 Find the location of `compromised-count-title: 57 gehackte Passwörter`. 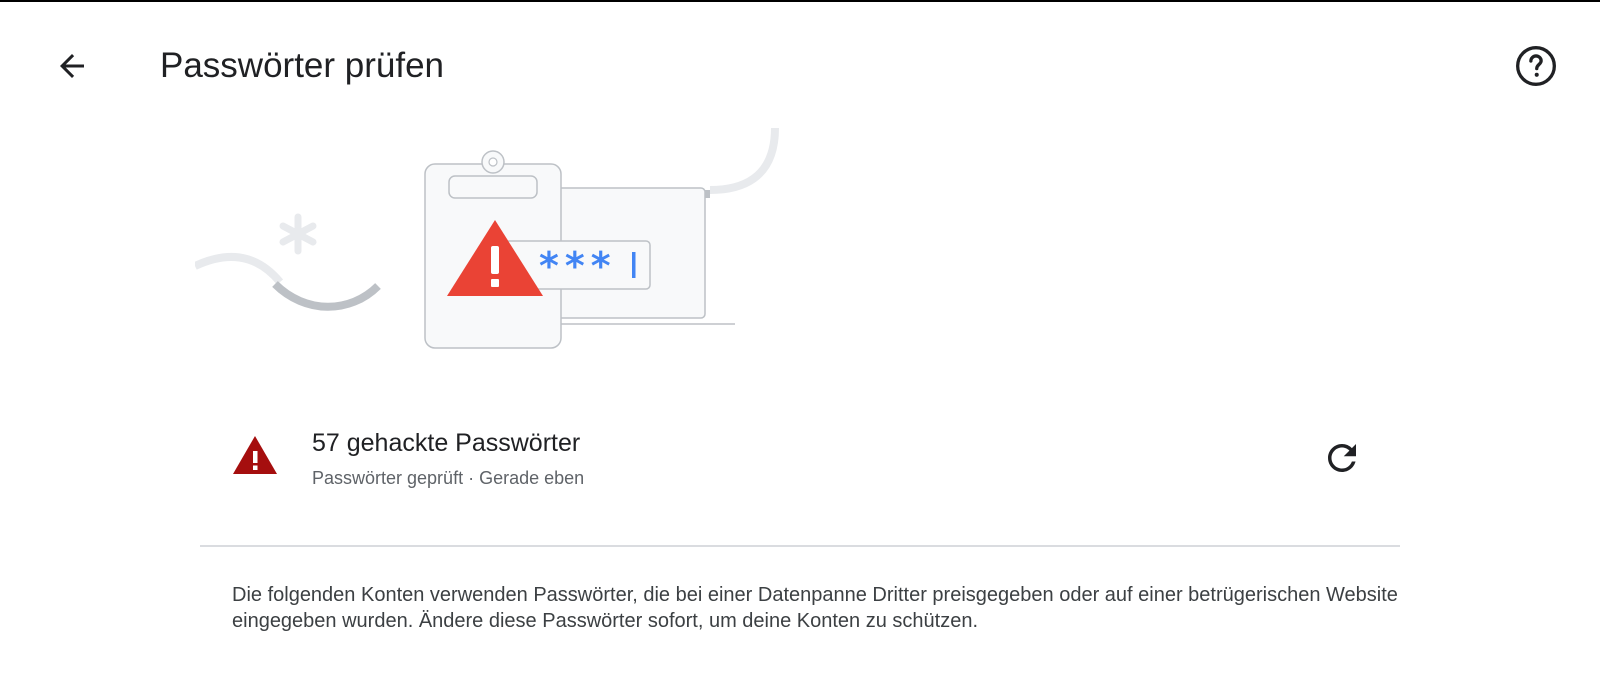

compromised-count-title: 57 gehackte Passwörter is located at coordinates (446, 443).